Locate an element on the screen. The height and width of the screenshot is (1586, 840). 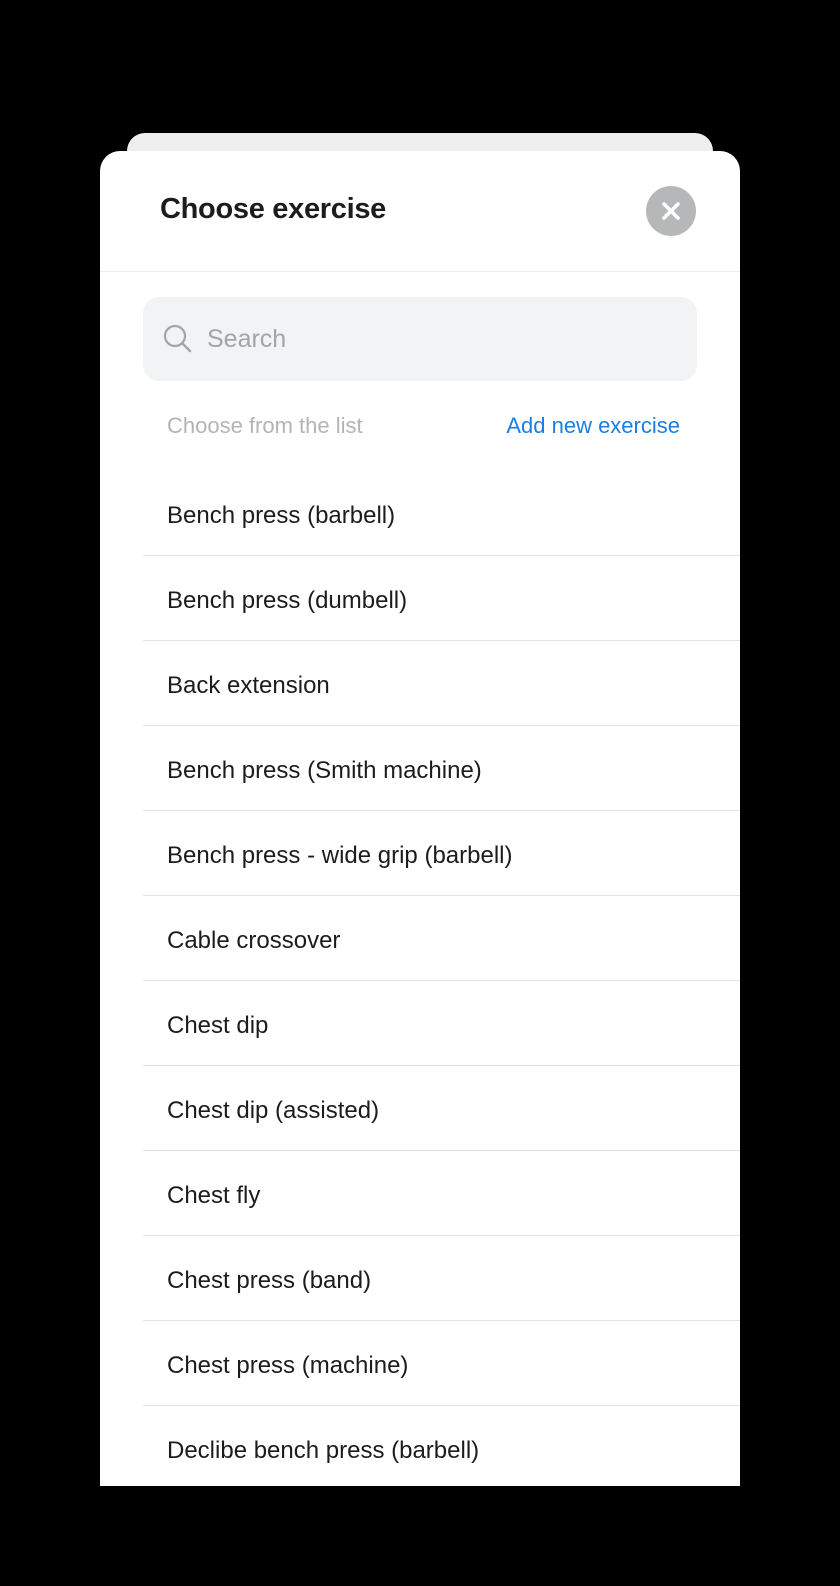
list-item: Chest dip (assisted) is located at coordinates (441, 1108).